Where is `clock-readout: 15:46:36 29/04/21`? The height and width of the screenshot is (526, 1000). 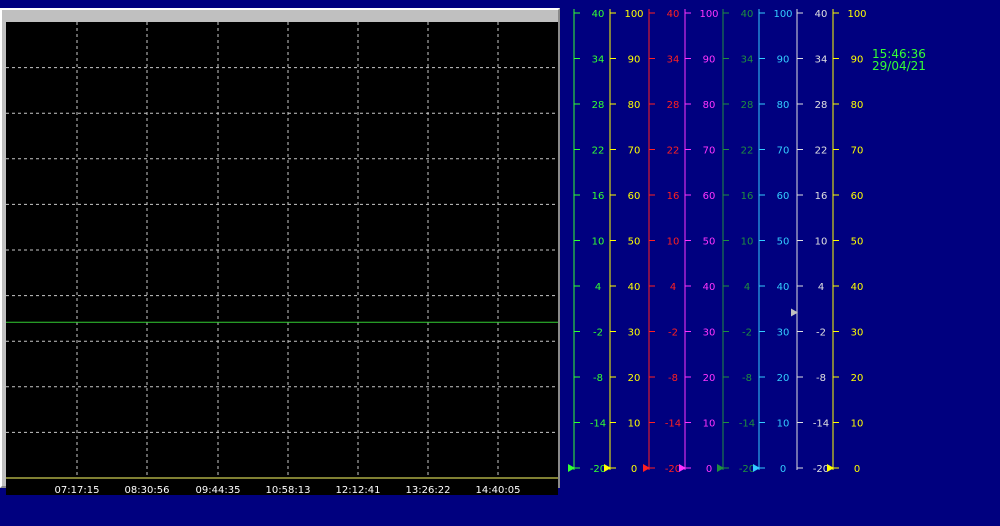 clock-readout: 15:46:36 29/04/21 is located at coordinates (899, 60).